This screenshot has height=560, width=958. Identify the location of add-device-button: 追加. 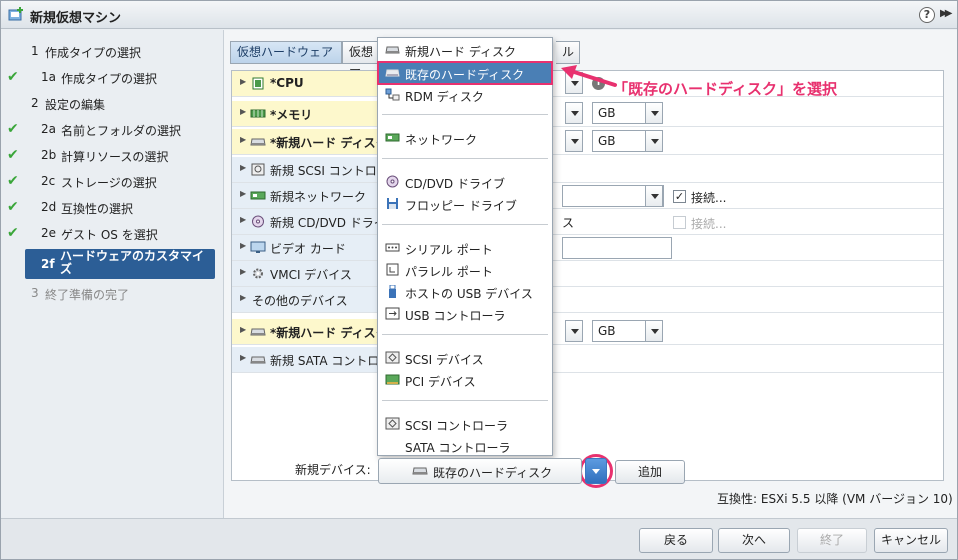
(650, 472).